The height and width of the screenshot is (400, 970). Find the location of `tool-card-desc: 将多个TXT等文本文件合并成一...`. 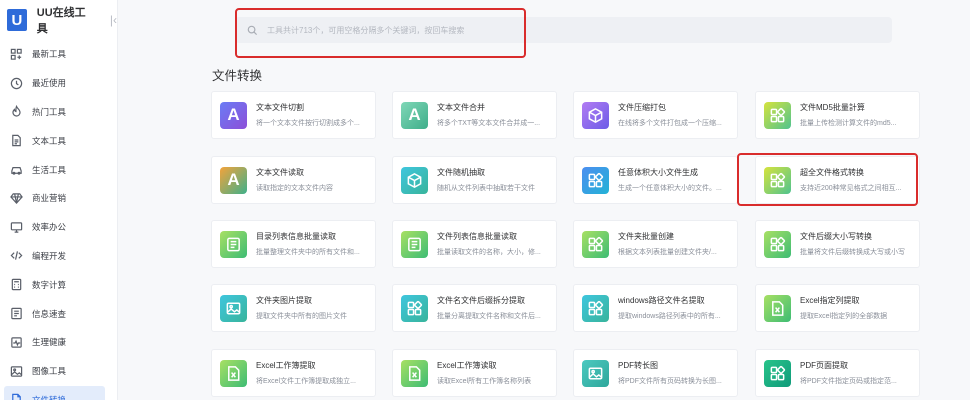

tool-card-desc: 将多个TXT等文本文件合并成一... is located at coordinates (489, 123).